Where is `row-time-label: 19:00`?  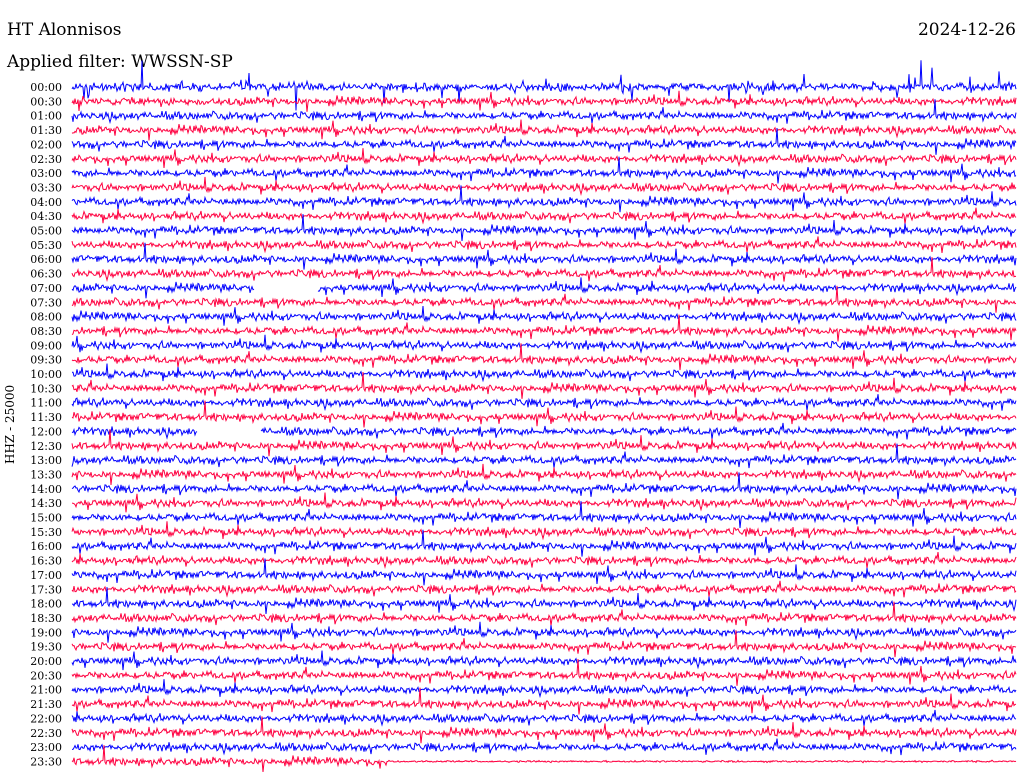
row-time-label: 19:00 is located at coordinates (46, 632).